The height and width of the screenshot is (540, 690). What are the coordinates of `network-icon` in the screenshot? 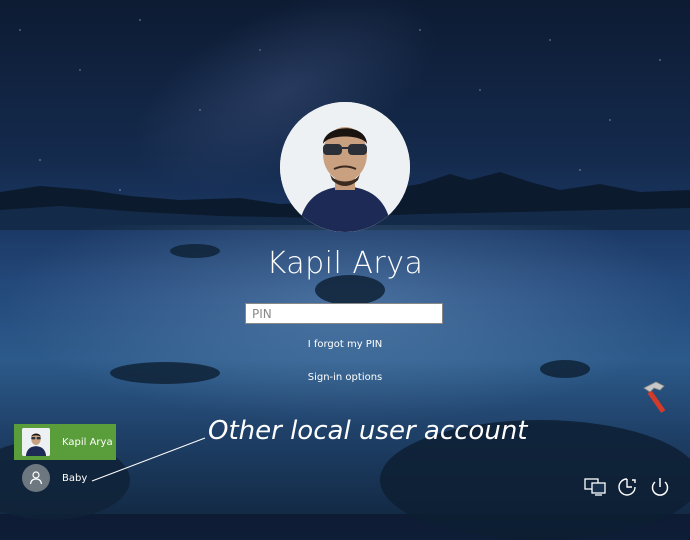 It's located at (595, 487).